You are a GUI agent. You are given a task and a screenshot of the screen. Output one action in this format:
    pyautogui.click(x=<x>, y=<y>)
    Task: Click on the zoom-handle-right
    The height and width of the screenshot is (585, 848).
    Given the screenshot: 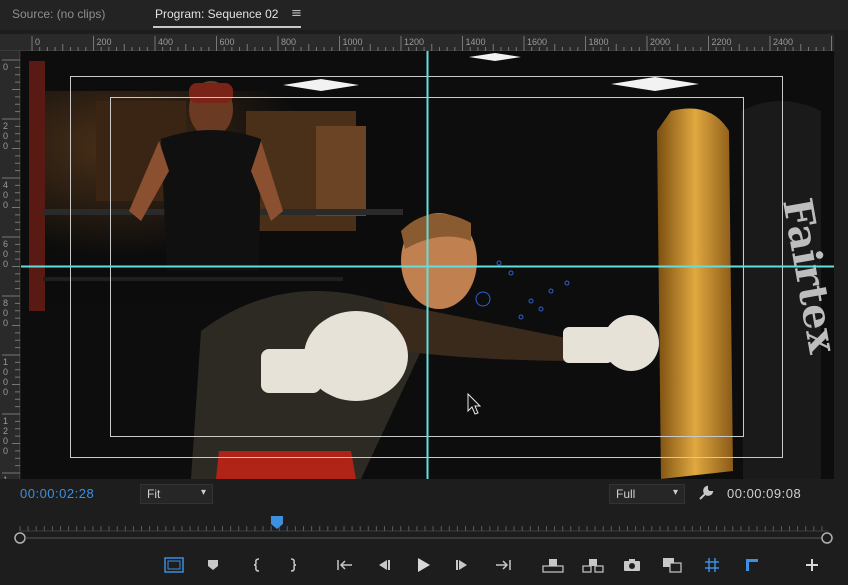 What is the action you would take?
    pyautogui.click(x=827, y=538)
    